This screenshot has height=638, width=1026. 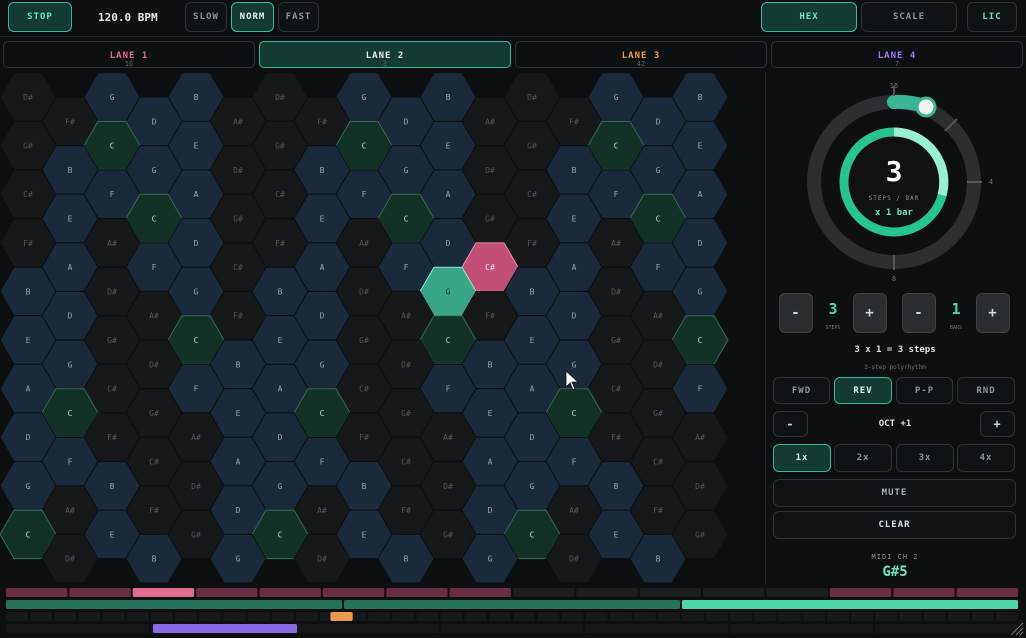 I want to click on dial-steps-label: STEPS / BAR, so click(x=894, y=198).